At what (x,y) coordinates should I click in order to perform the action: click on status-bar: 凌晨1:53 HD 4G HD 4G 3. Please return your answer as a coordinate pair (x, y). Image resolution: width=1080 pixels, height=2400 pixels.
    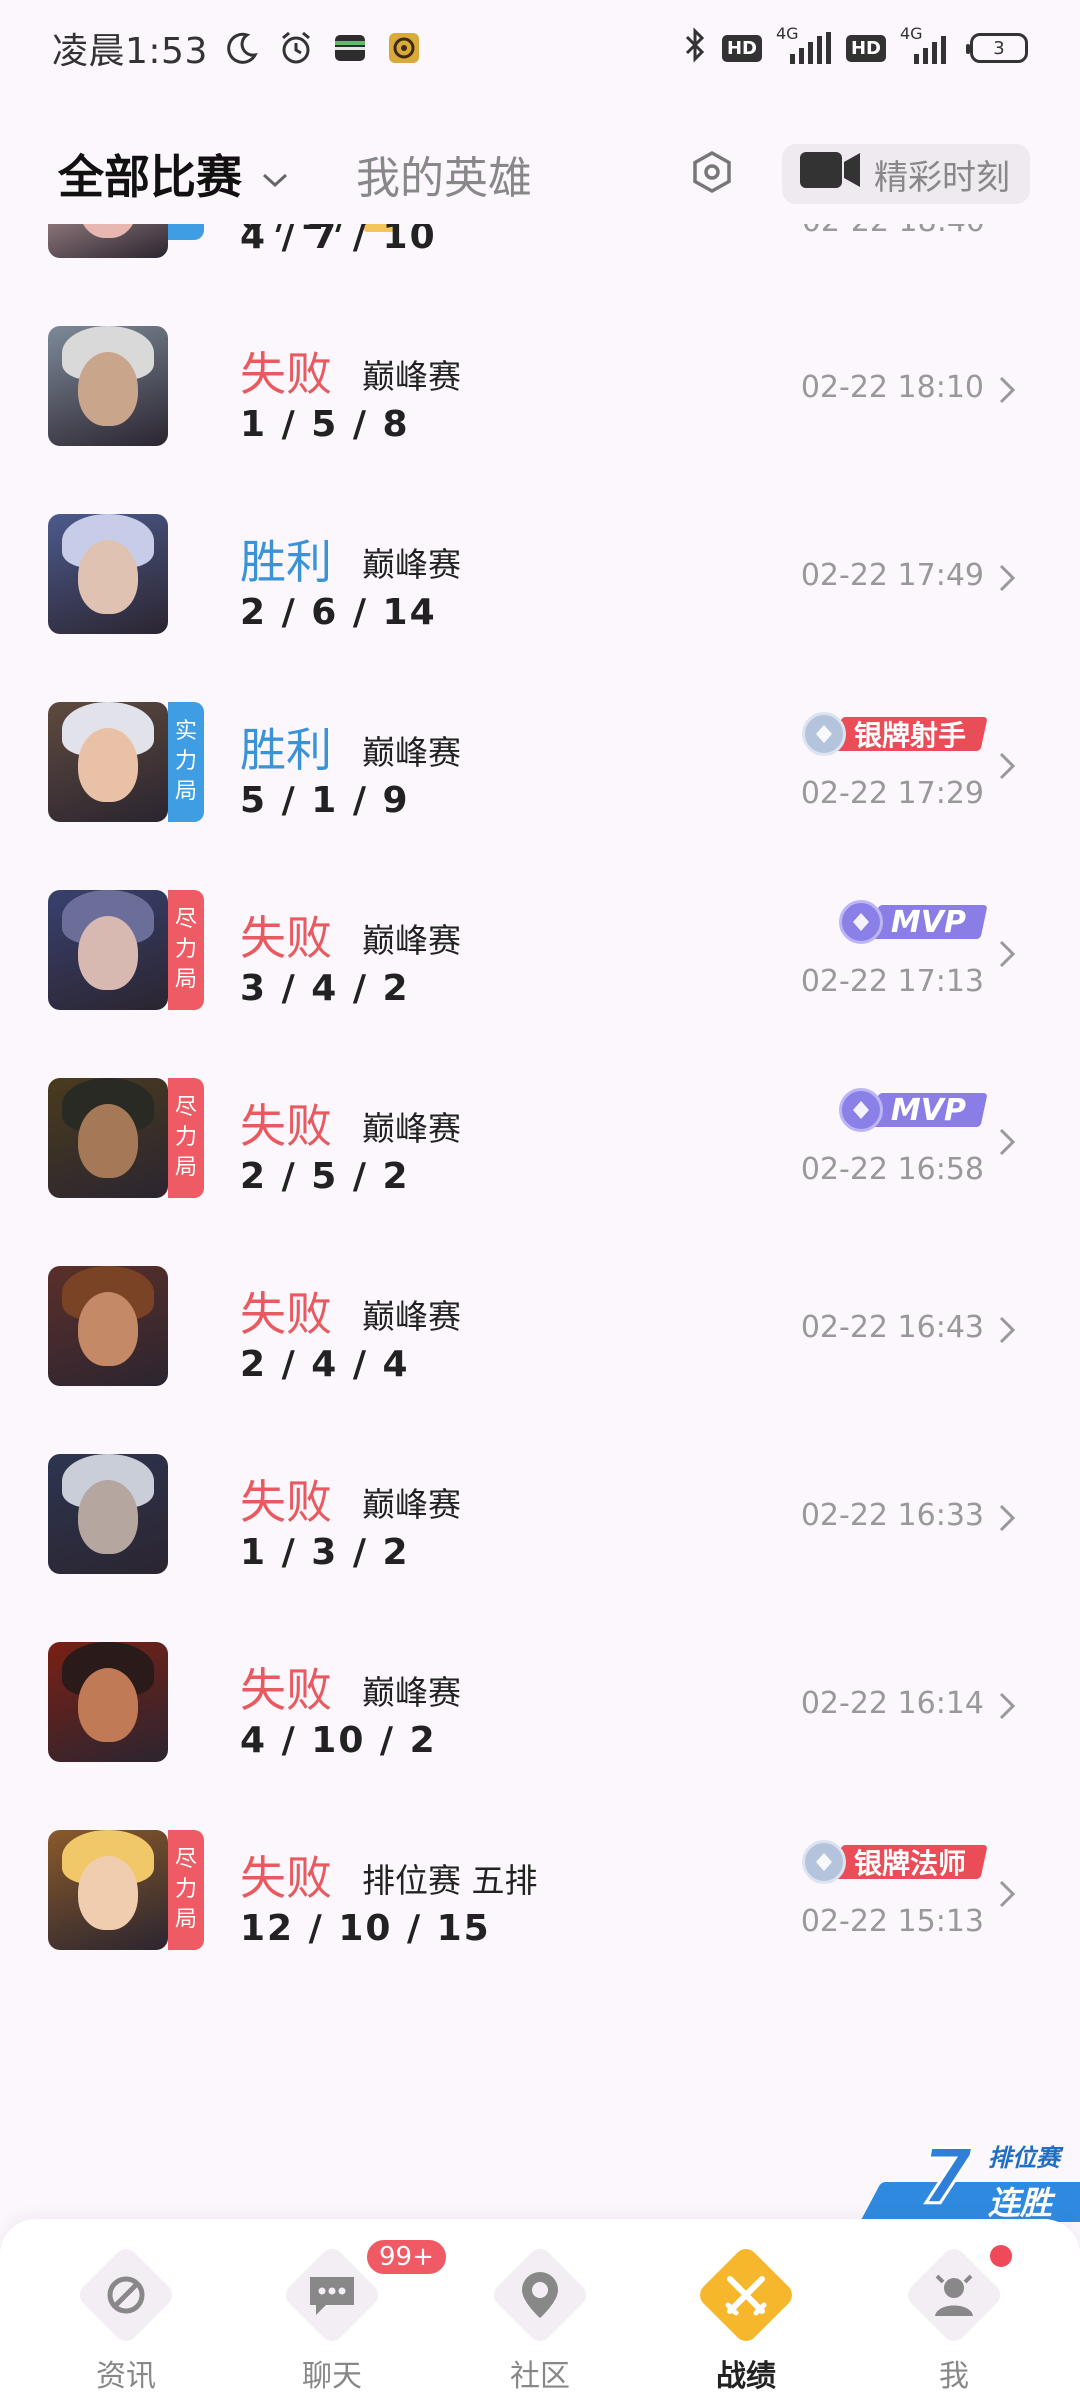
    Looking at the image, I should click on (540, 48).